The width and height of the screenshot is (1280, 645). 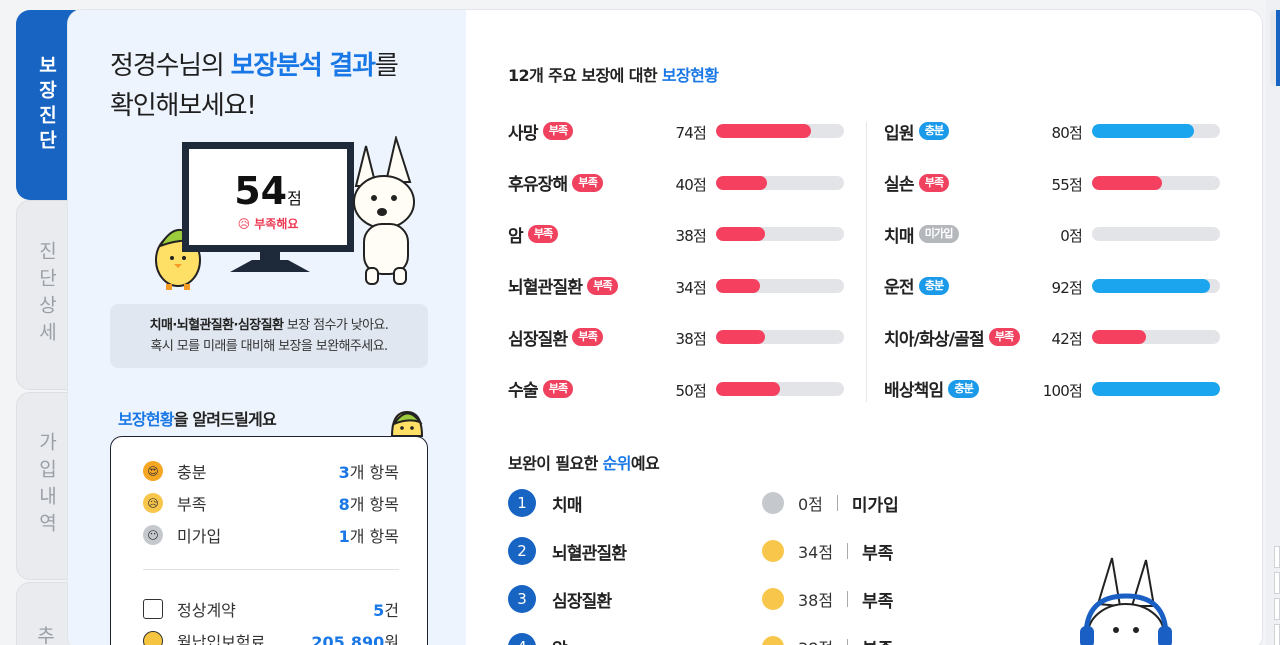 What do you see at coordinates (952, 337) in the screenshot?
I see `coverage-row: 치아/화상/골절 부족` at bounding box center [952, 337].